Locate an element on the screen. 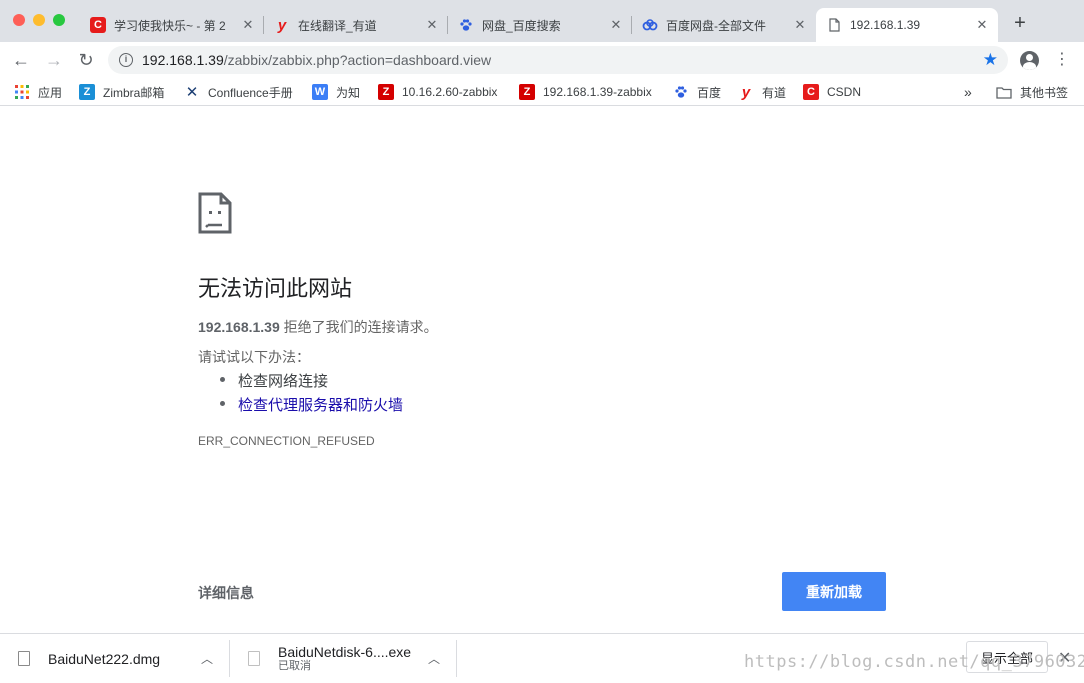 The image size is (1084, 683). download-item: BaiduNetdisk-6....exe 已取消 ︿ is located at coordinates (352, 658).